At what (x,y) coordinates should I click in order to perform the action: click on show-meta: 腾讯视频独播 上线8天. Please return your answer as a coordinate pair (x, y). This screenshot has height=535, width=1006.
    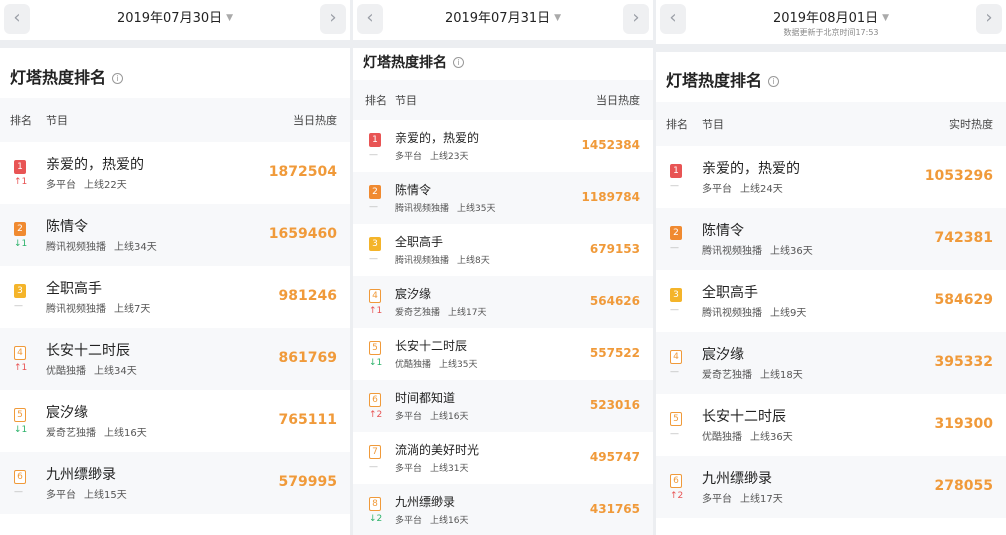
    Looking at the image, I should click on (442, 259).